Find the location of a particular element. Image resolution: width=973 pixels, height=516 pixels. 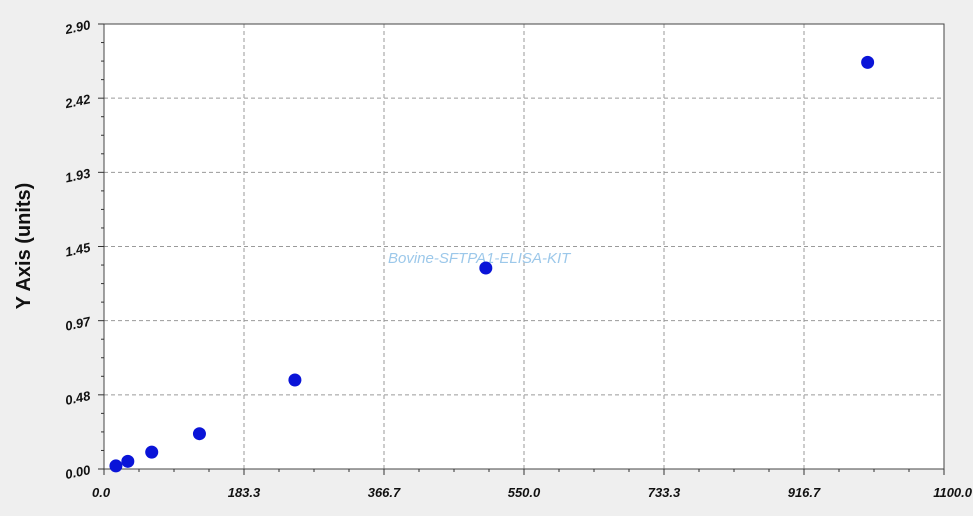

y-tick-label: 0.00 is located at coordinates (78, 472).